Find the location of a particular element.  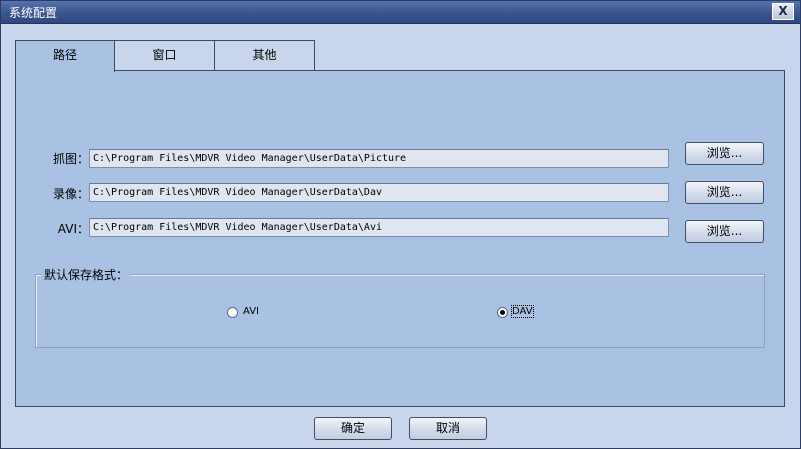

radio-selected-dot is located at coordinates (502, 312).